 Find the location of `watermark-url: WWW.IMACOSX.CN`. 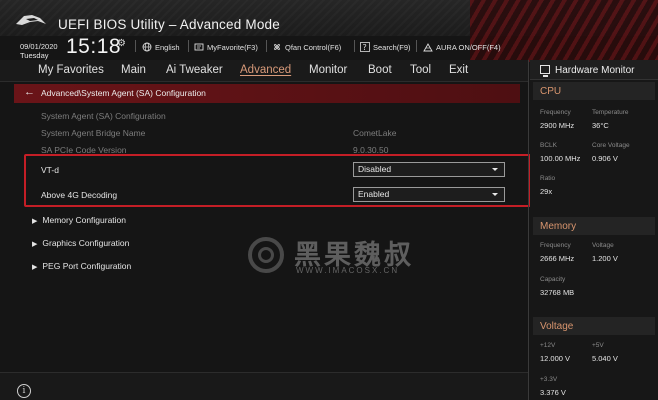

watermark-url: WWW.IMACOSX.CN is located at coordinates (348, 270).